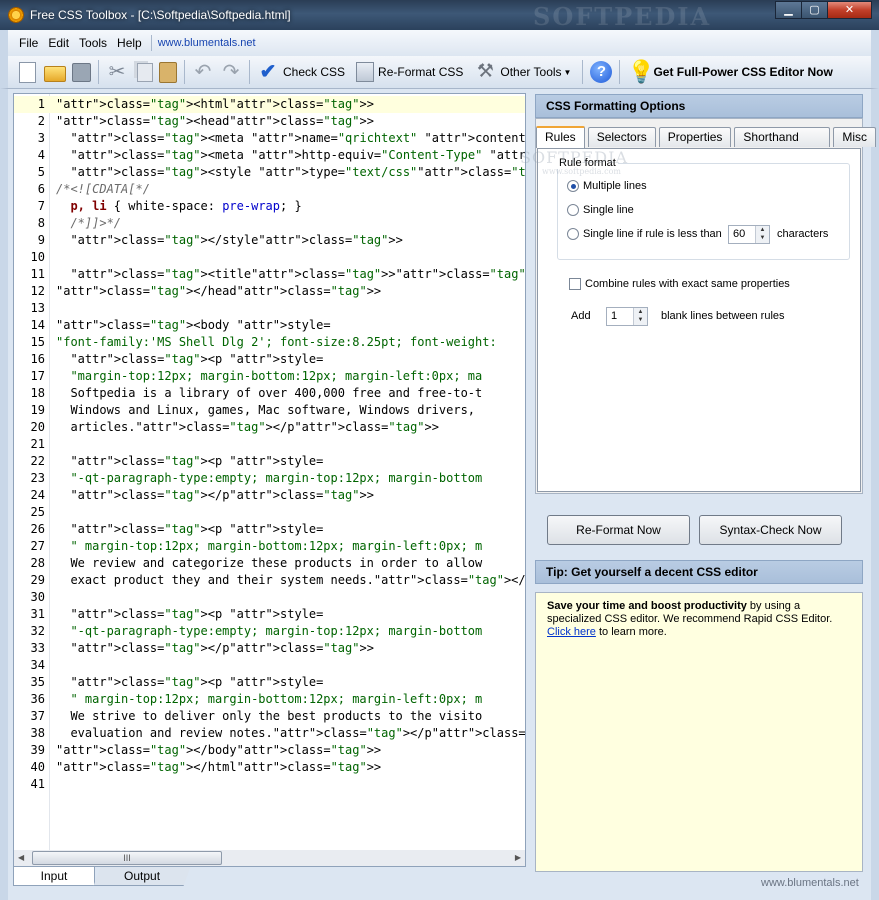 This screenshot has width=879, height=900. Describe the element at coordinates (269, 858) in the screenshot. I see `horizontal-scrollbar: ◀ III ▶` at that location.